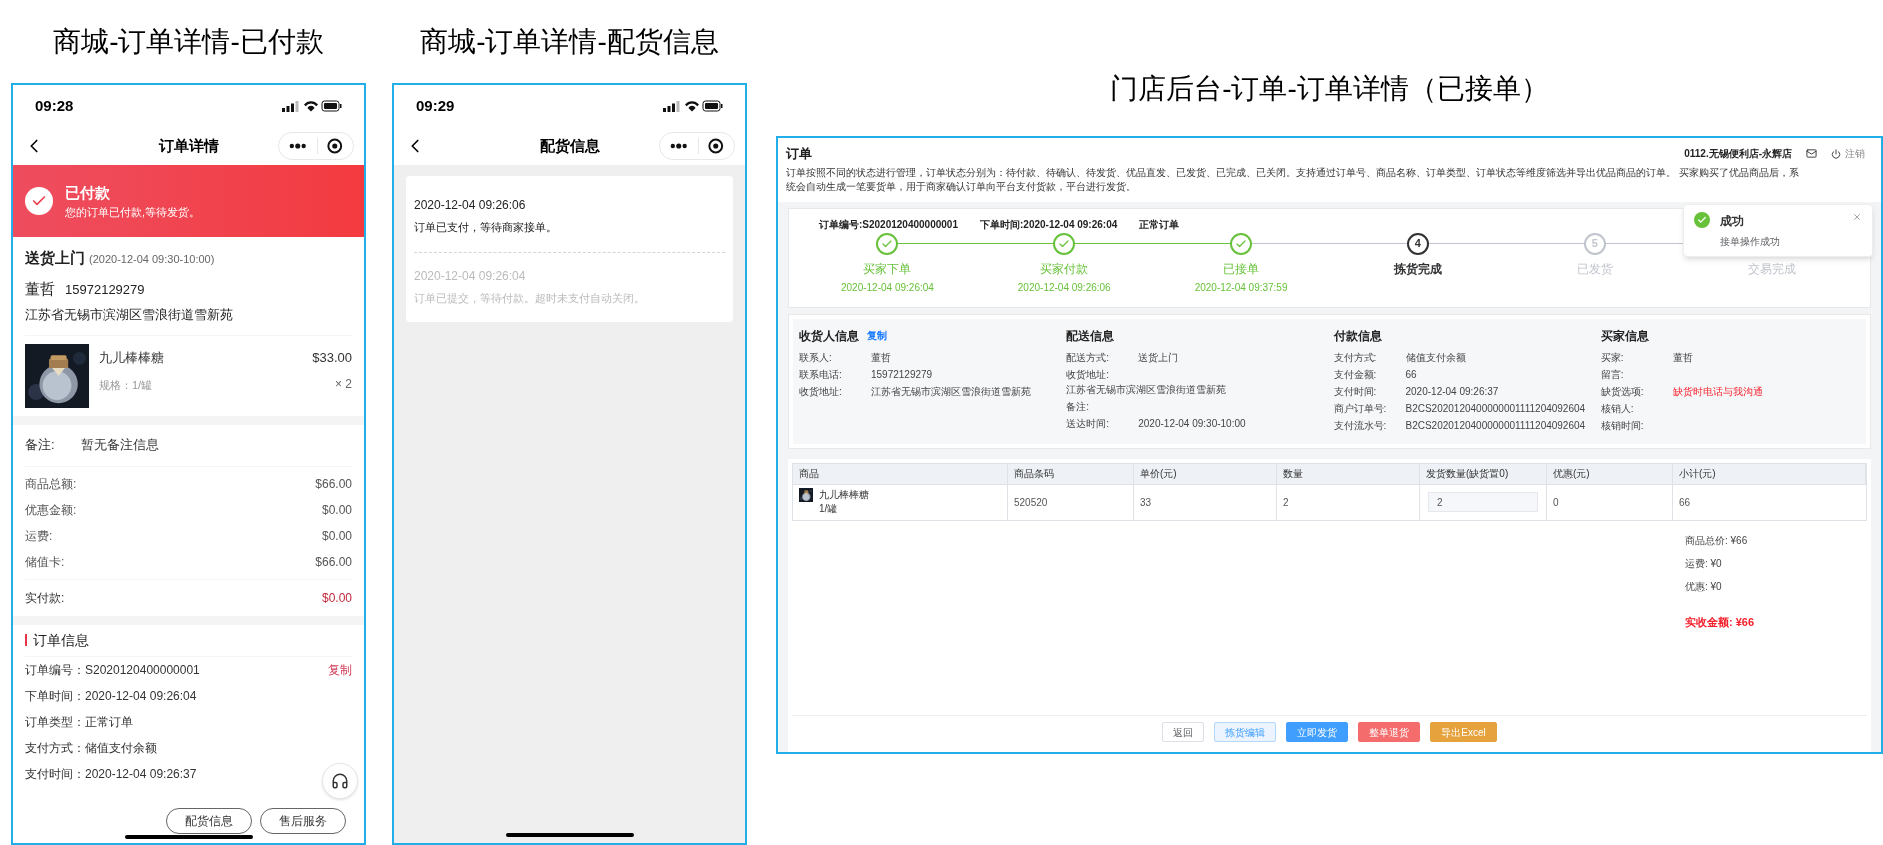  I want to click on column-header: 发货数量(缺货置0), so click(1483, 473).